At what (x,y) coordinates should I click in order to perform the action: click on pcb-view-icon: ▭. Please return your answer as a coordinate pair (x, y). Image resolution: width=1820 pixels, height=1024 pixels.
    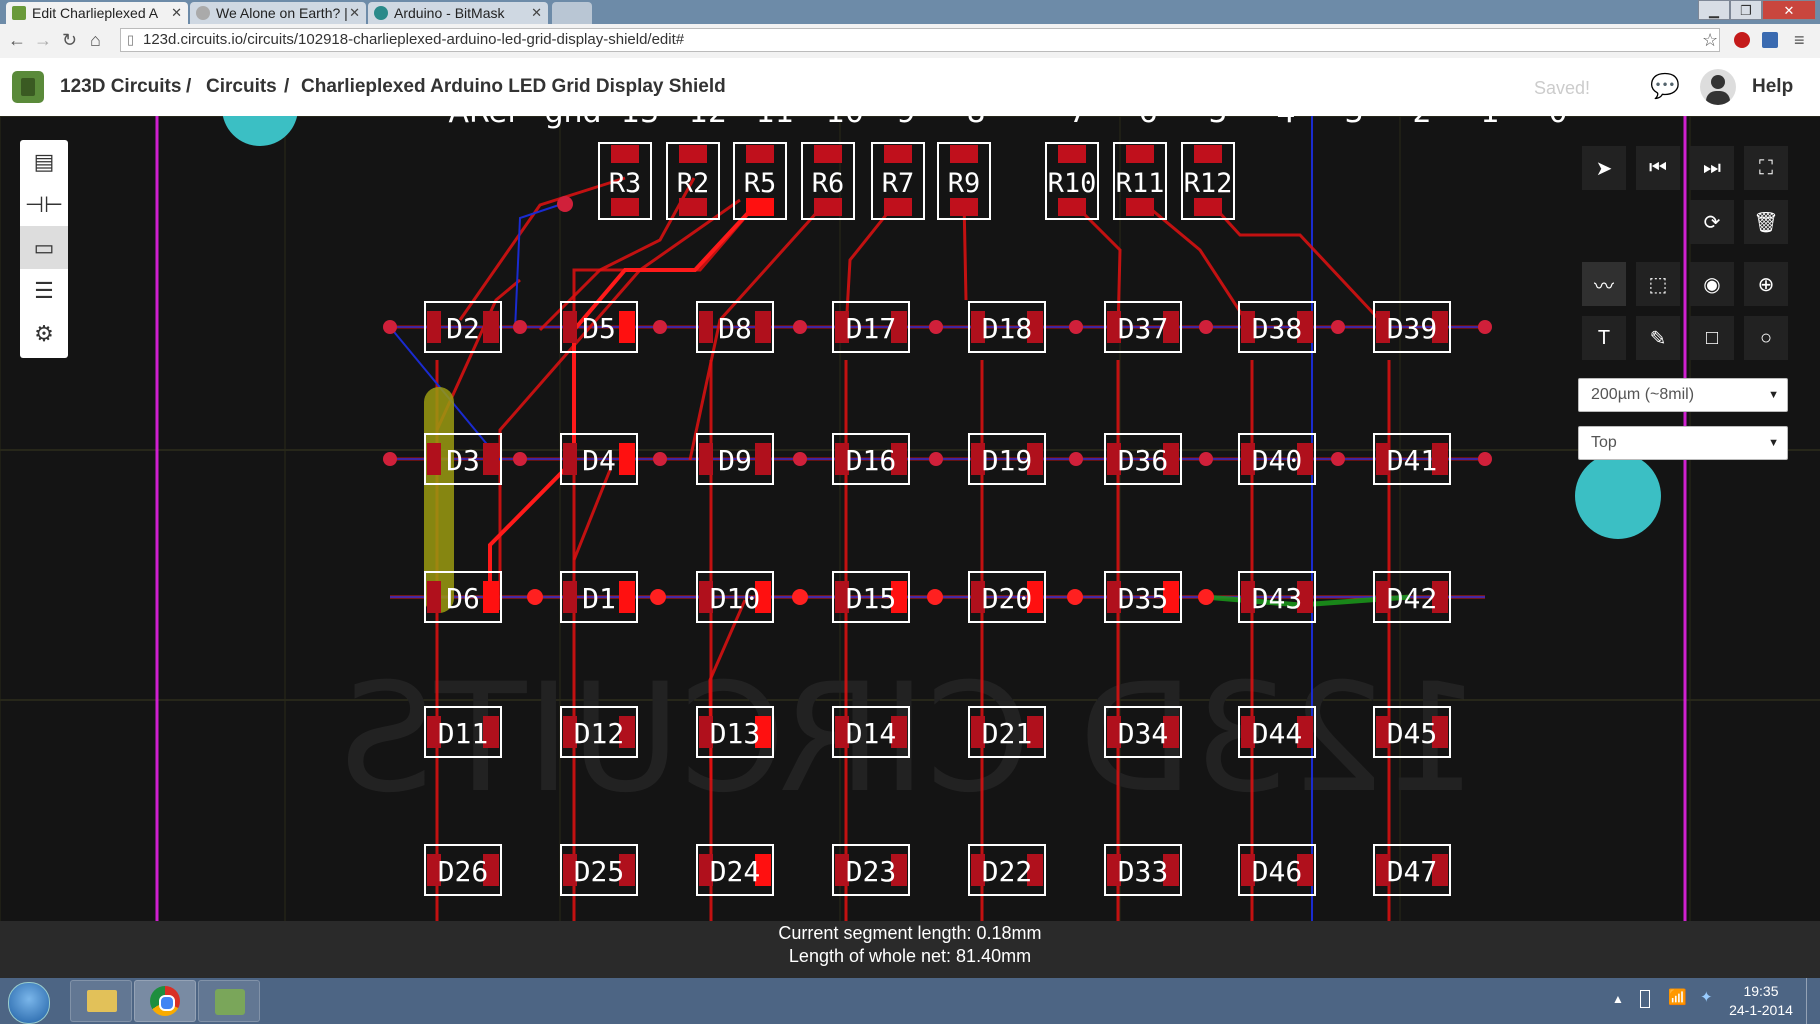
    Looking at the image, I should click on (44, 247).